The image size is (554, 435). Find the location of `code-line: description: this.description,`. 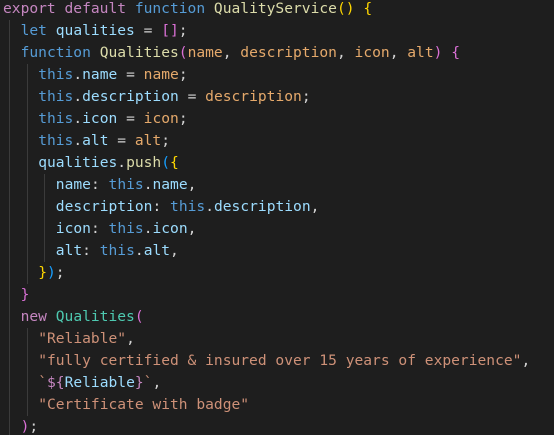

code-line: description: this.description, is located at coordinates (188, 207).